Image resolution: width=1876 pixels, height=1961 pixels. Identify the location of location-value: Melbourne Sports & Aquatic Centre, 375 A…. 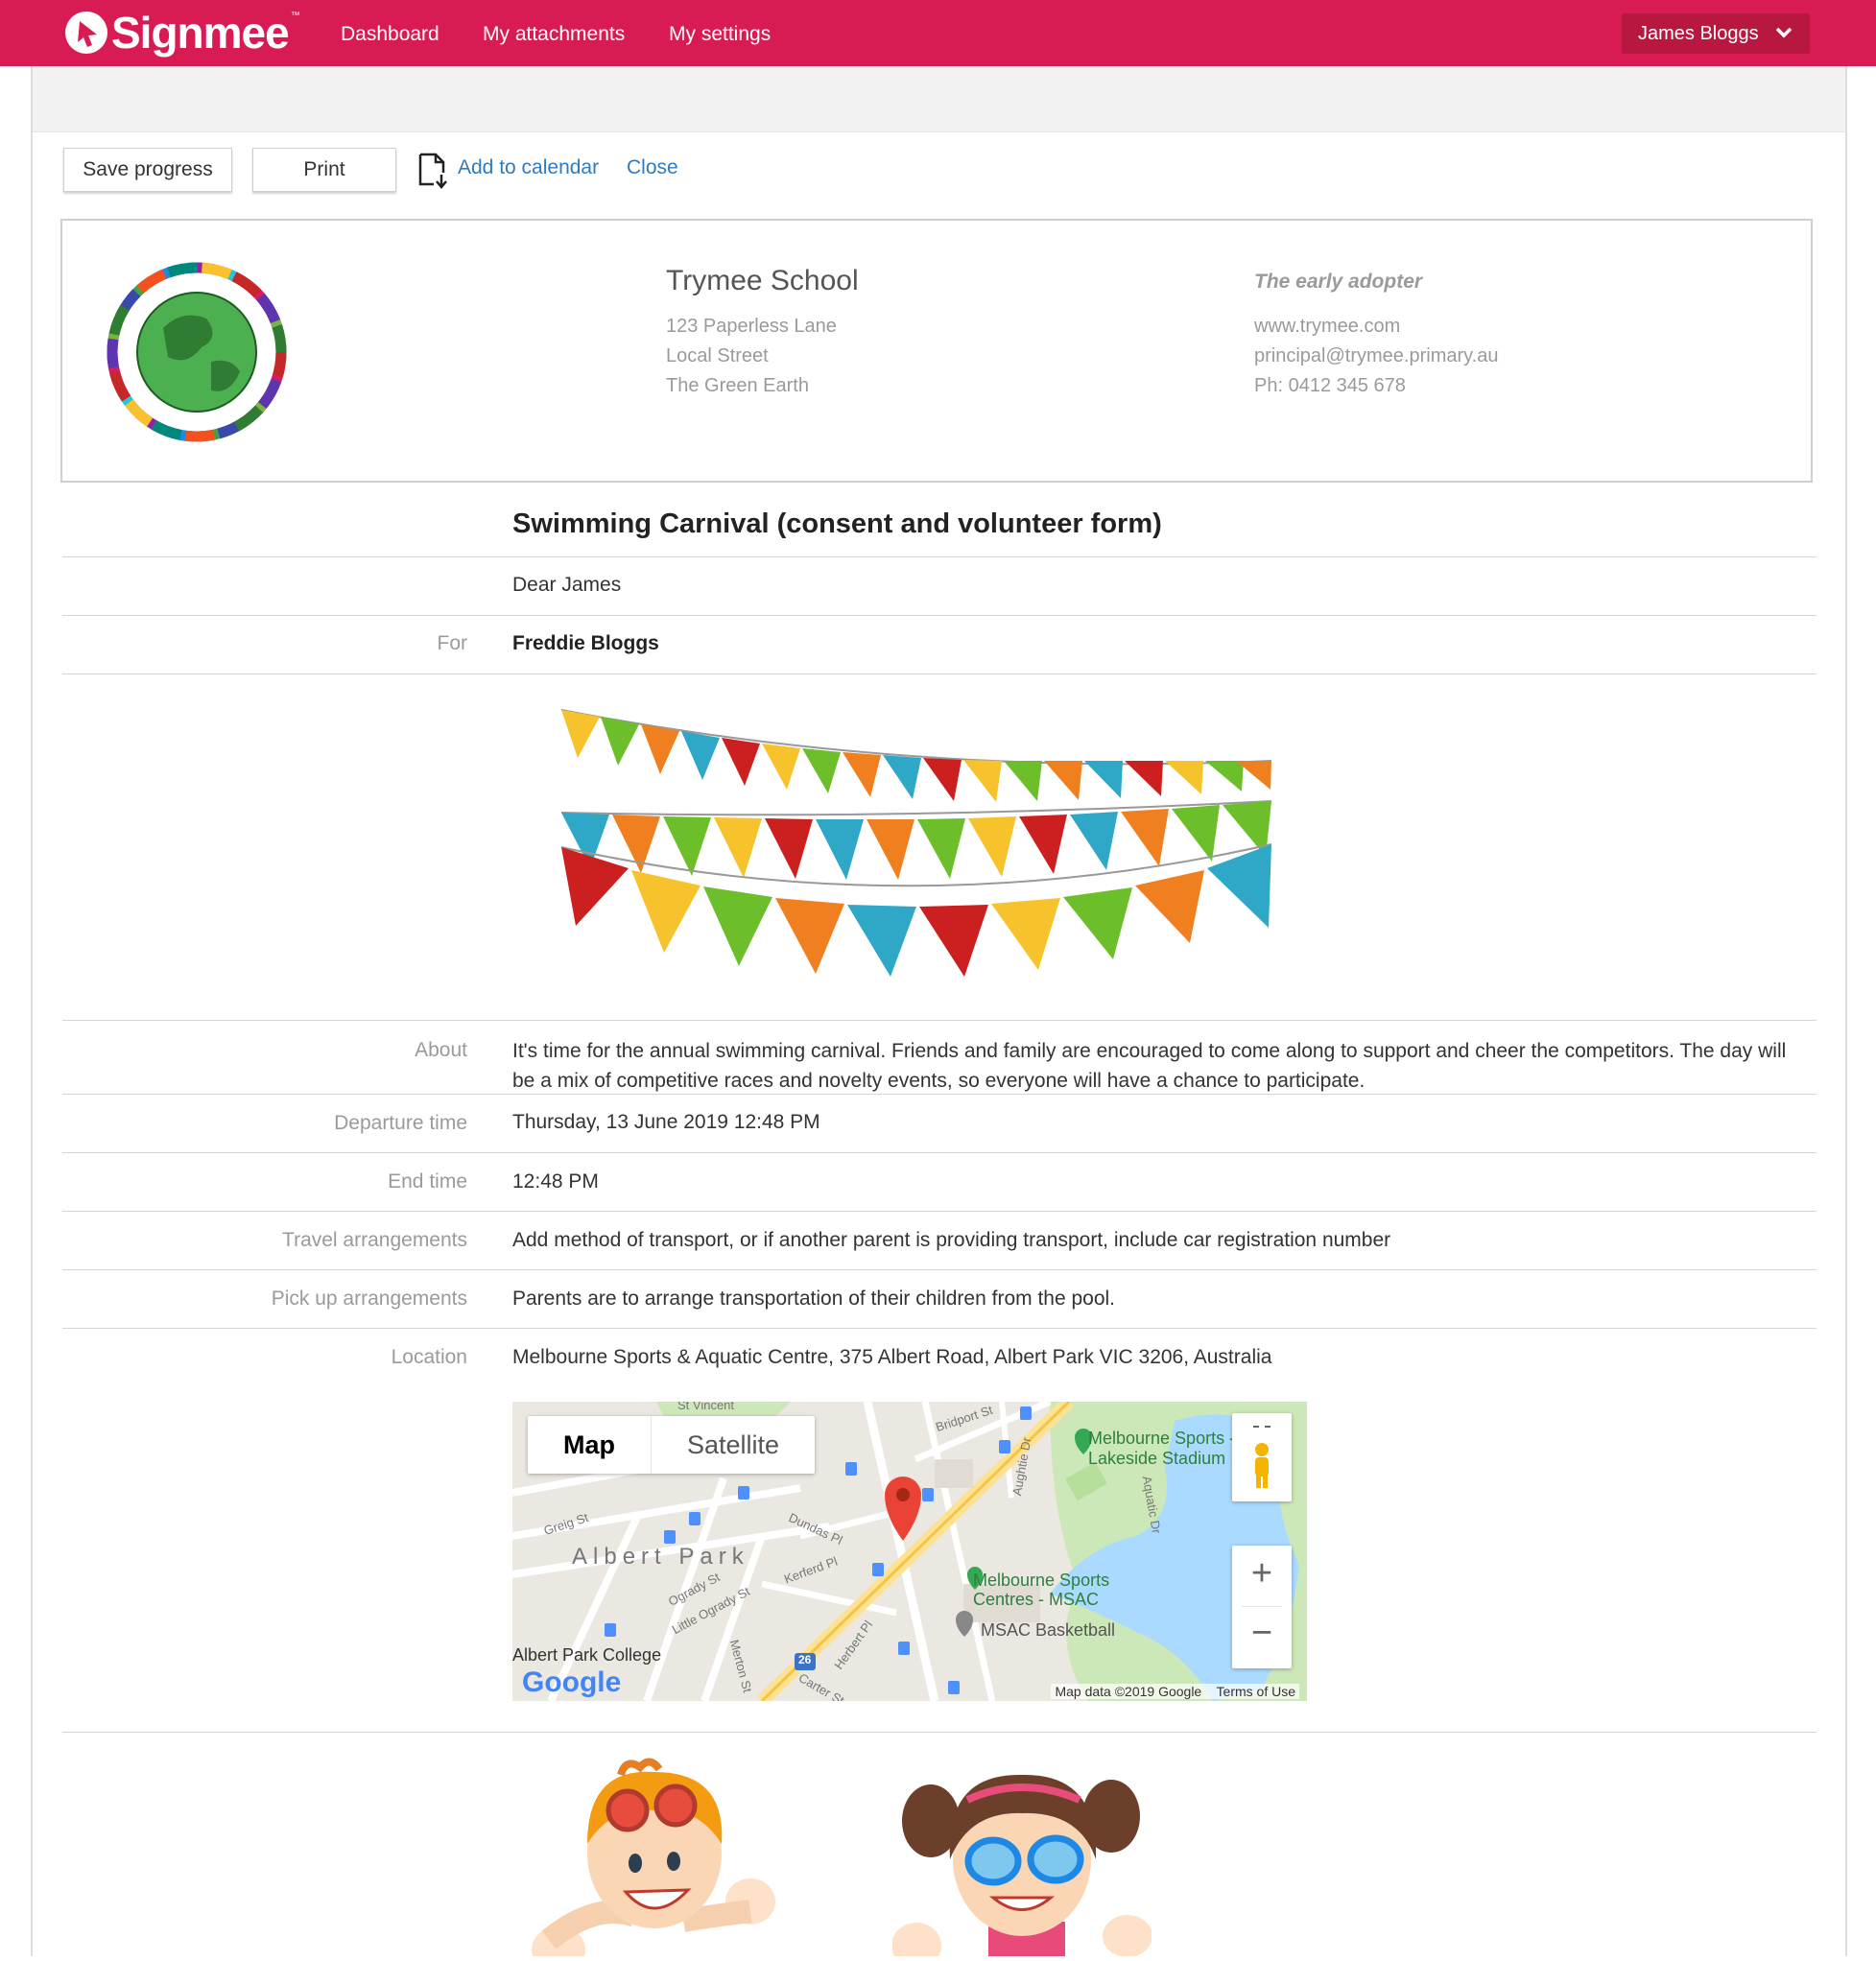
(892, 1357).